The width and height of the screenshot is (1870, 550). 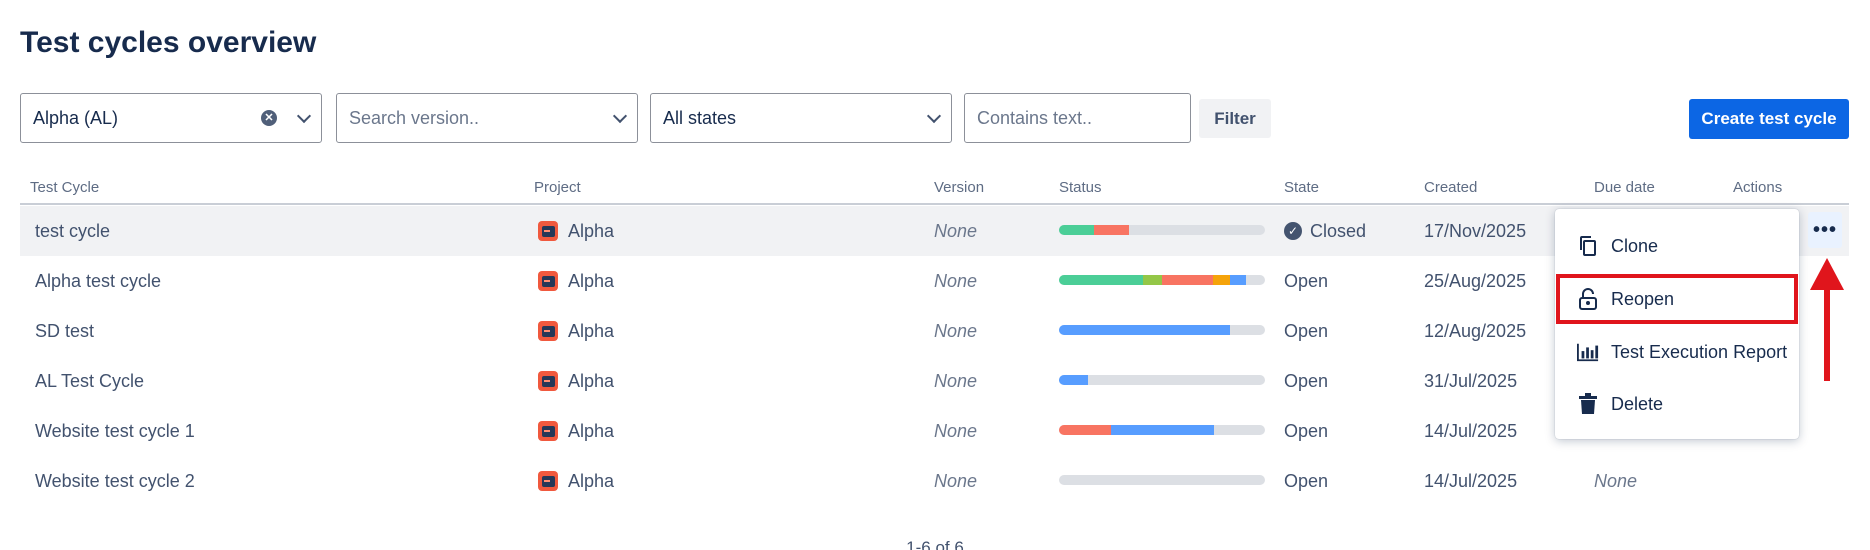 What do you see at coordinates (1825, 230) in the screenshot?
I see `more-actions-button: •••` at bounding box center [1825, 230].